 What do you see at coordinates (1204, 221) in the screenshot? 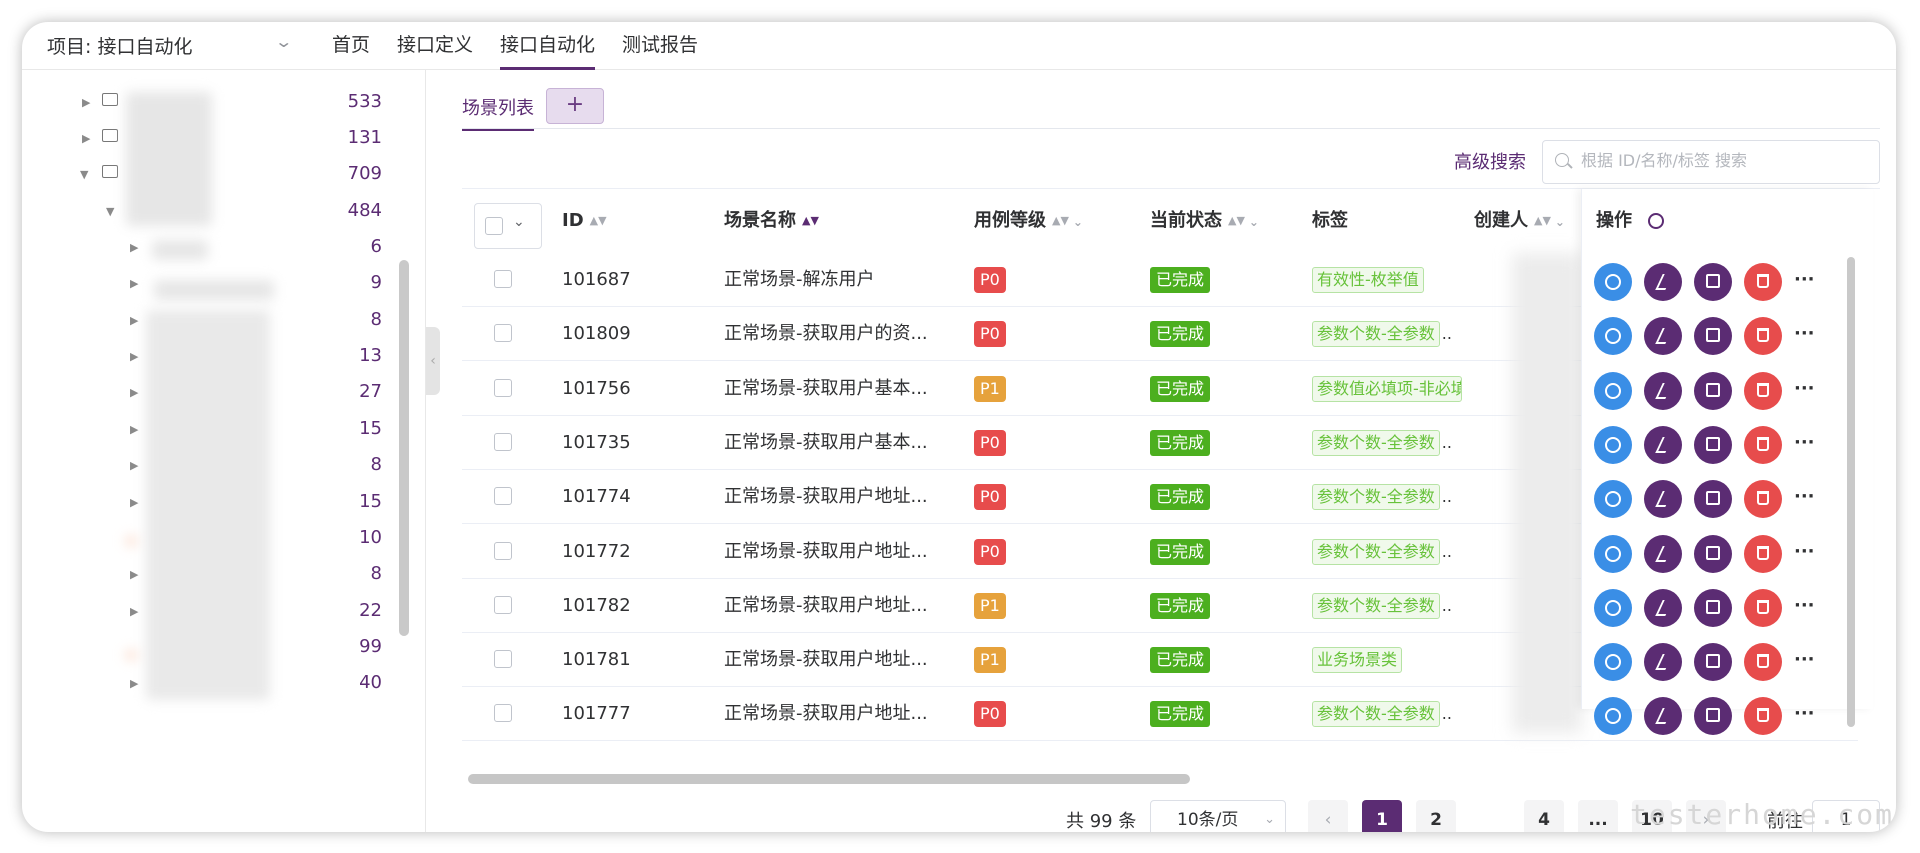
I see `column-header-status: 当前状态 ▲▼ ⌄` at bounding box center [1204, 221].